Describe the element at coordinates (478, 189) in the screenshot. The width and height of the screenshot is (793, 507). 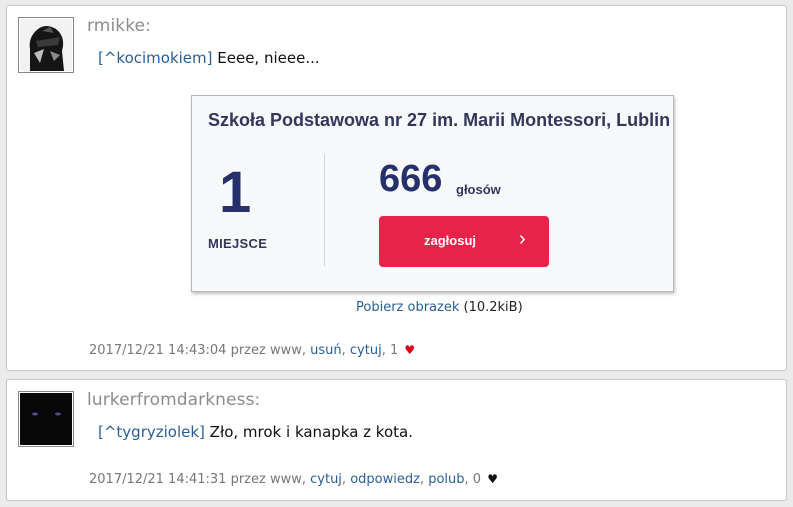
I see `votes-label: głosów` at that location.